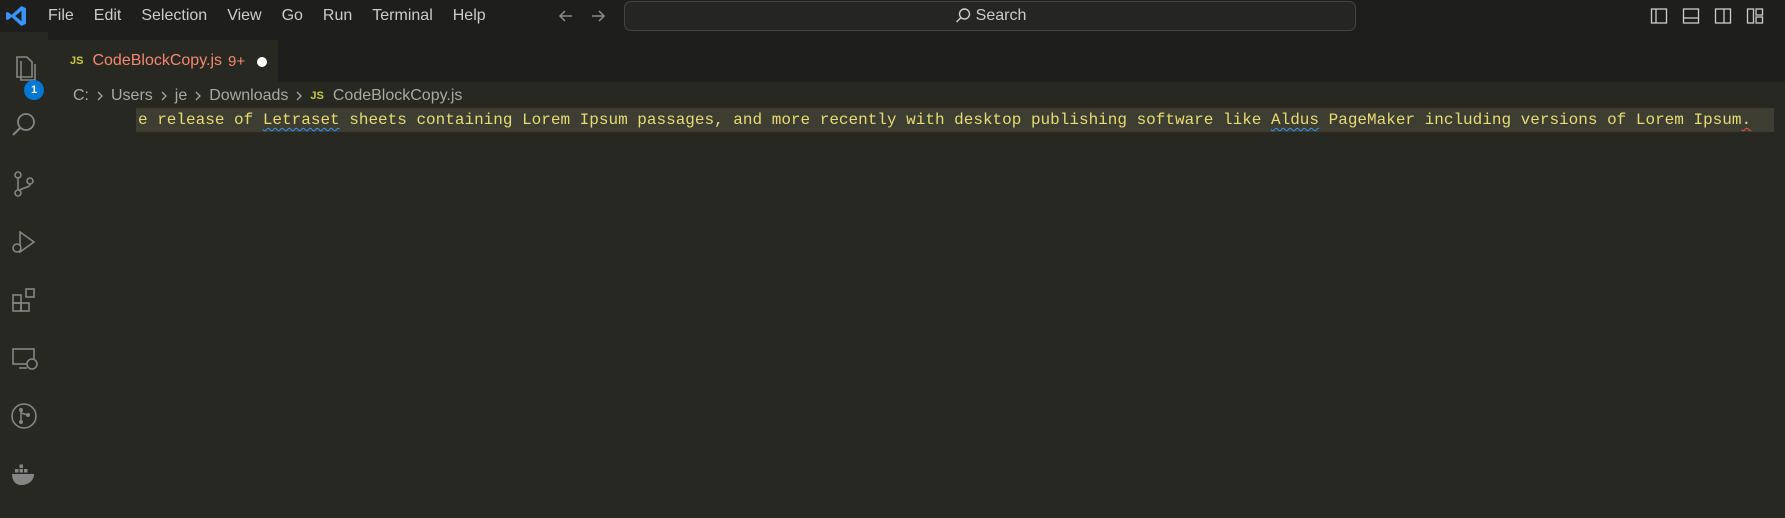 The height and width of the screenshot is (518, 1785). Describe the element at coordinates (402, 16) in the screenshot. I see `menu-terminal: Terminal` at that location.